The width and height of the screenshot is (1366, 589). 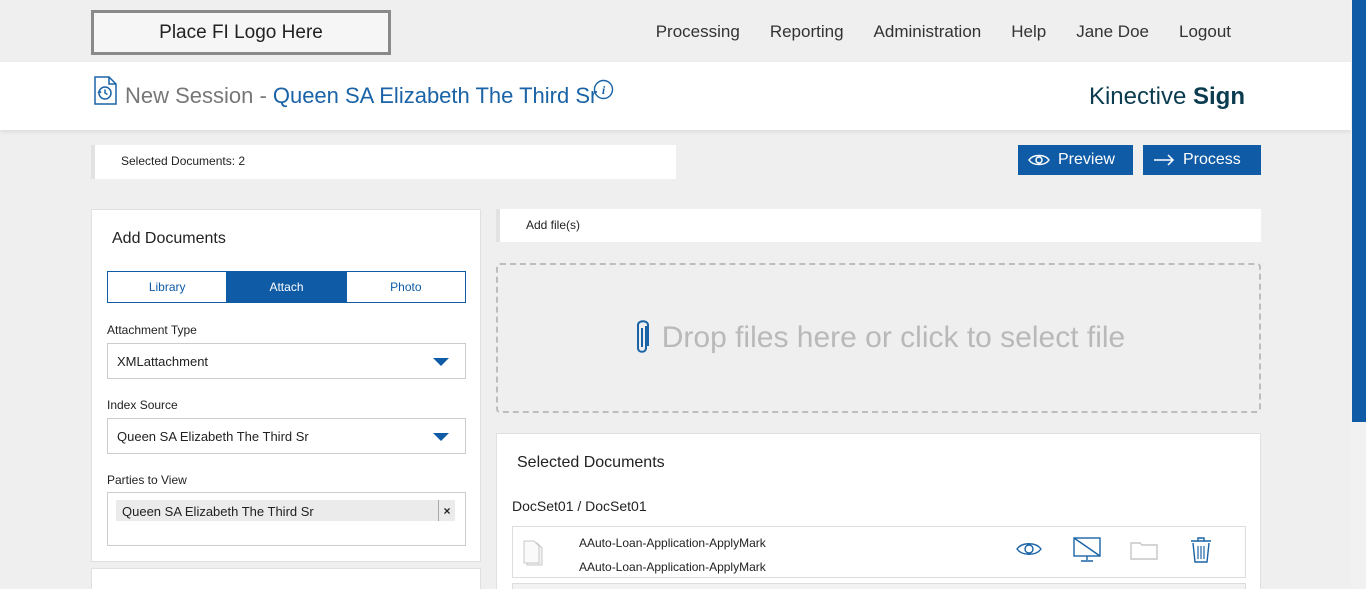 What do you see at coordinates (142, 405) in the screenshot?
I see `index-source-label: Index Source` at bounding box center [142, 405].